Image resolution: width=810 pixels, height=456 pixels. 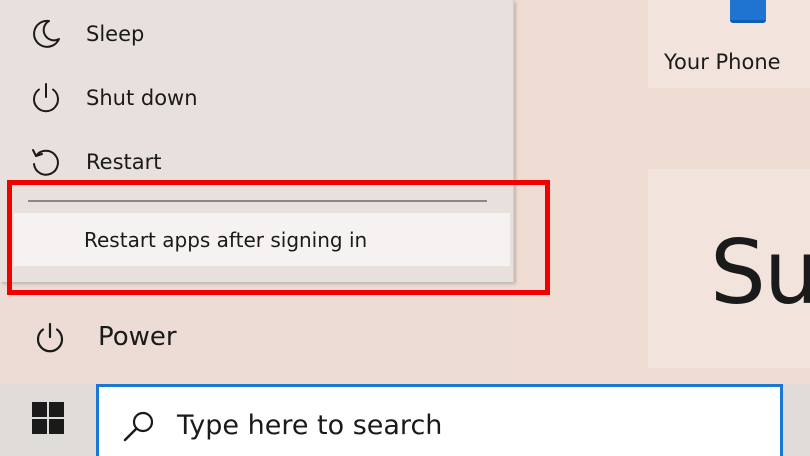 I want to click on start-button, so click(x=48, y=420).